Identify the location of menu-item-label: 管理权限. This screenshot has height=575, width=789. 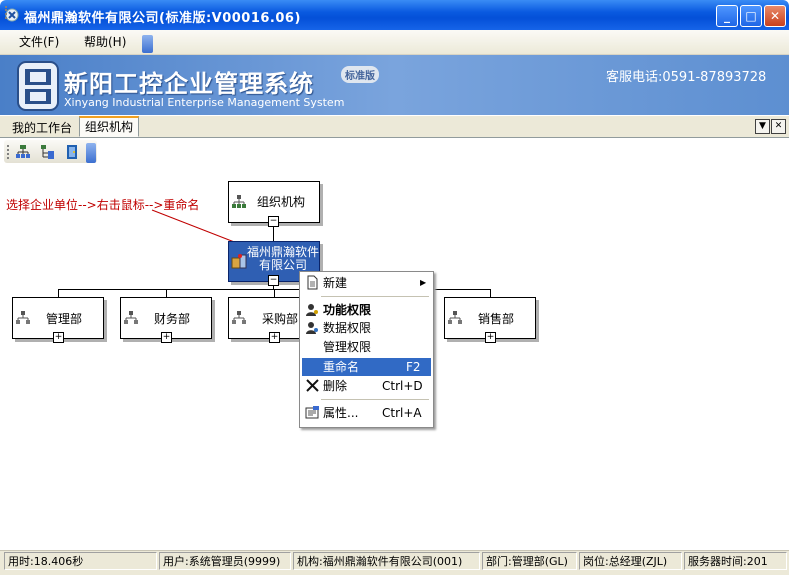
(347, 347).